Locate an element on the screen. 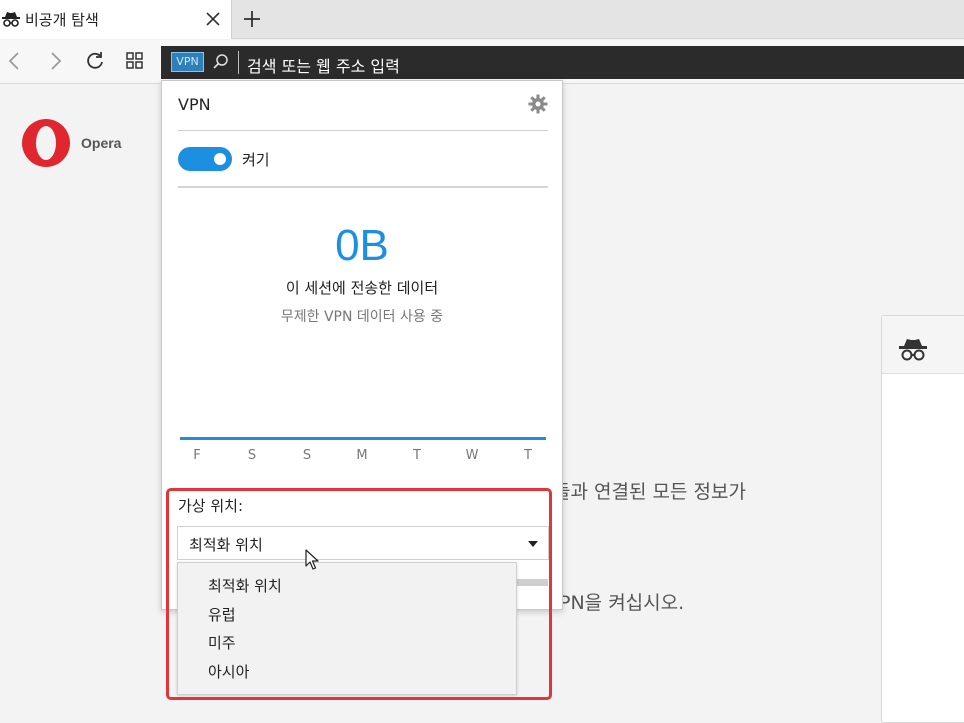 Image resolution: width=964 pixels, height=723 pixels. opera-logo-label: Opera is located at coordinates (101, 143).